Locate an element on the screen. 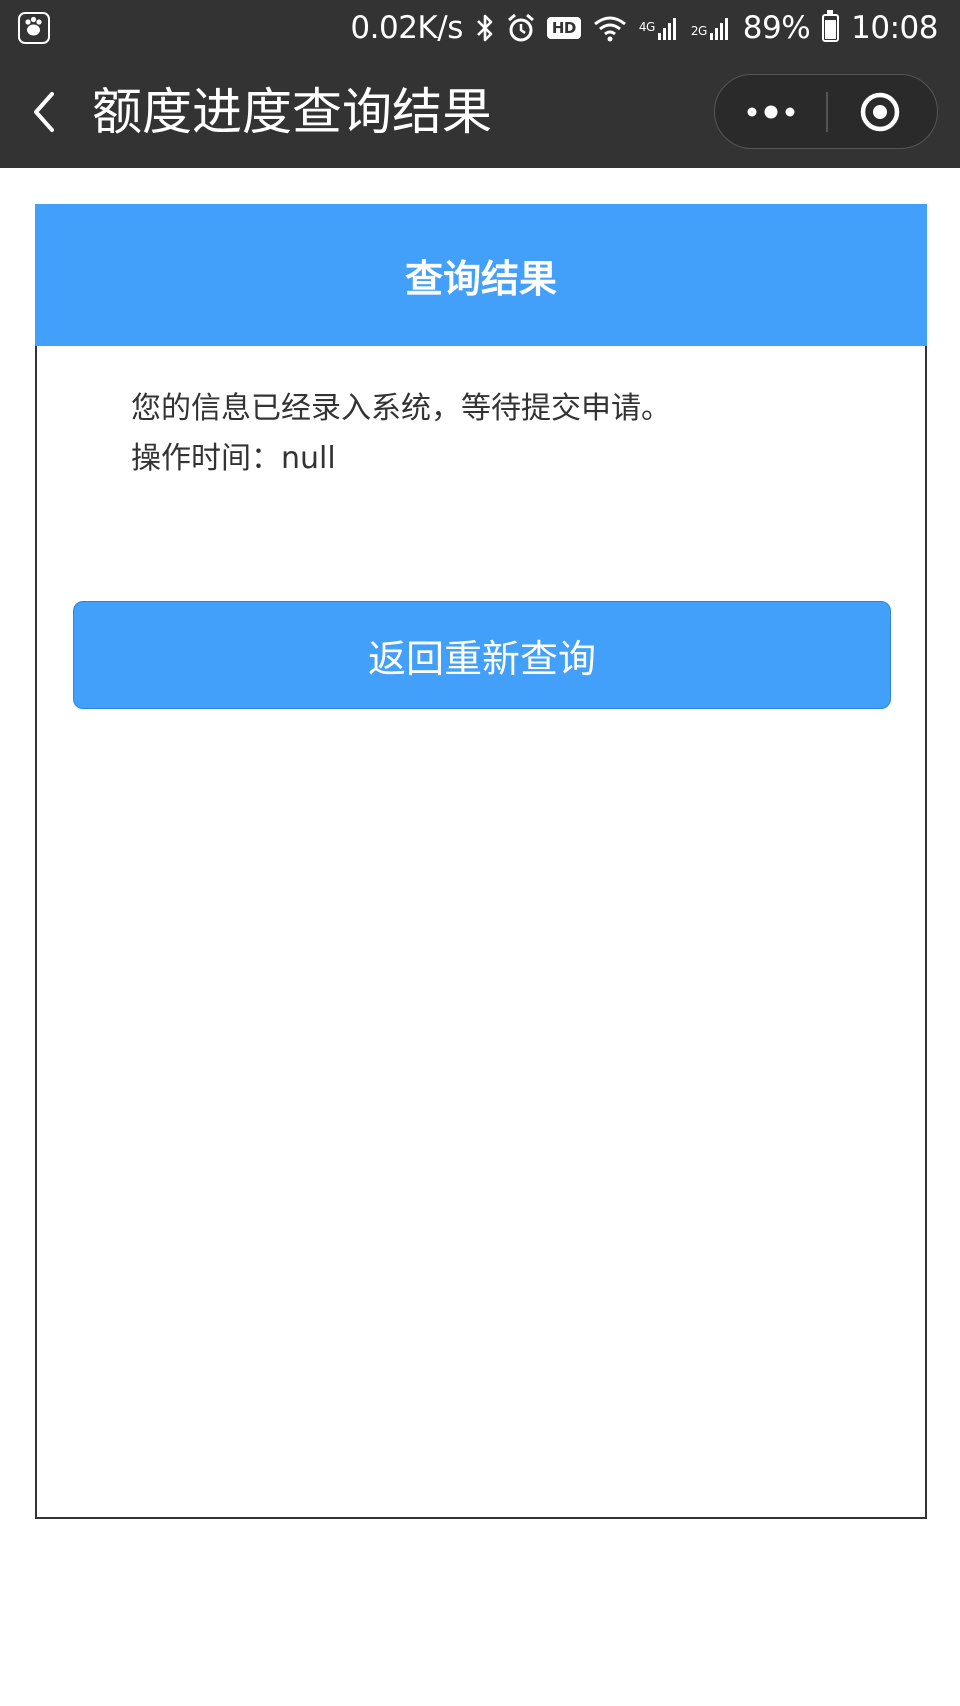 The height and width of the screenshot is (1706, 960). navigation-bar: 额度进度查询结果 is located at coordinates (480, 112).